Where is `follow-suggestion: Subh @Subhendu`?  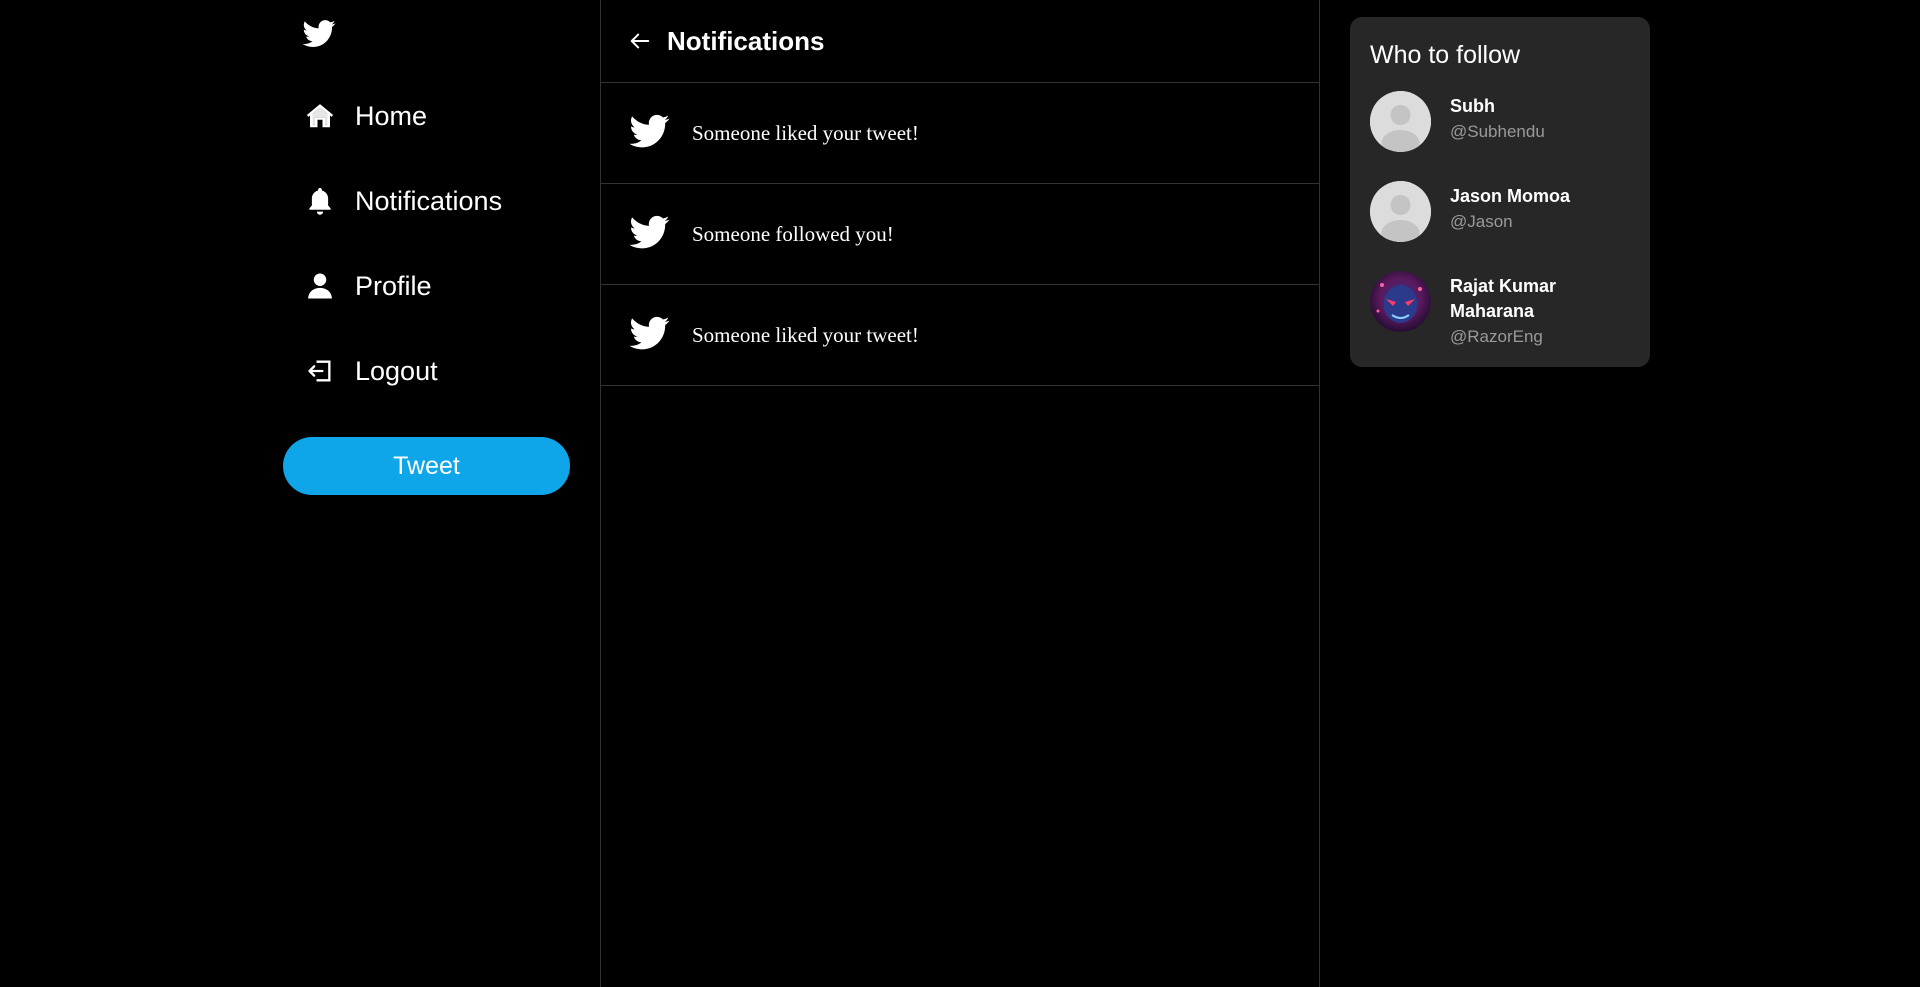
follow-suggestion: Subh @Subhendu is located at coordinates (1505, 121).